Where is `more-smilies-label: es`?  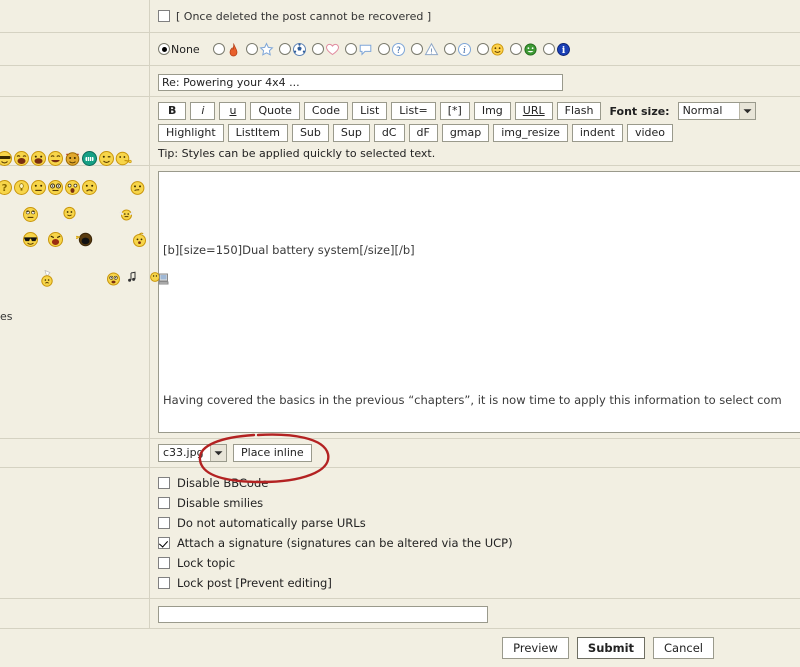
more-smilies-label: es is located at coordinates (6, 316).